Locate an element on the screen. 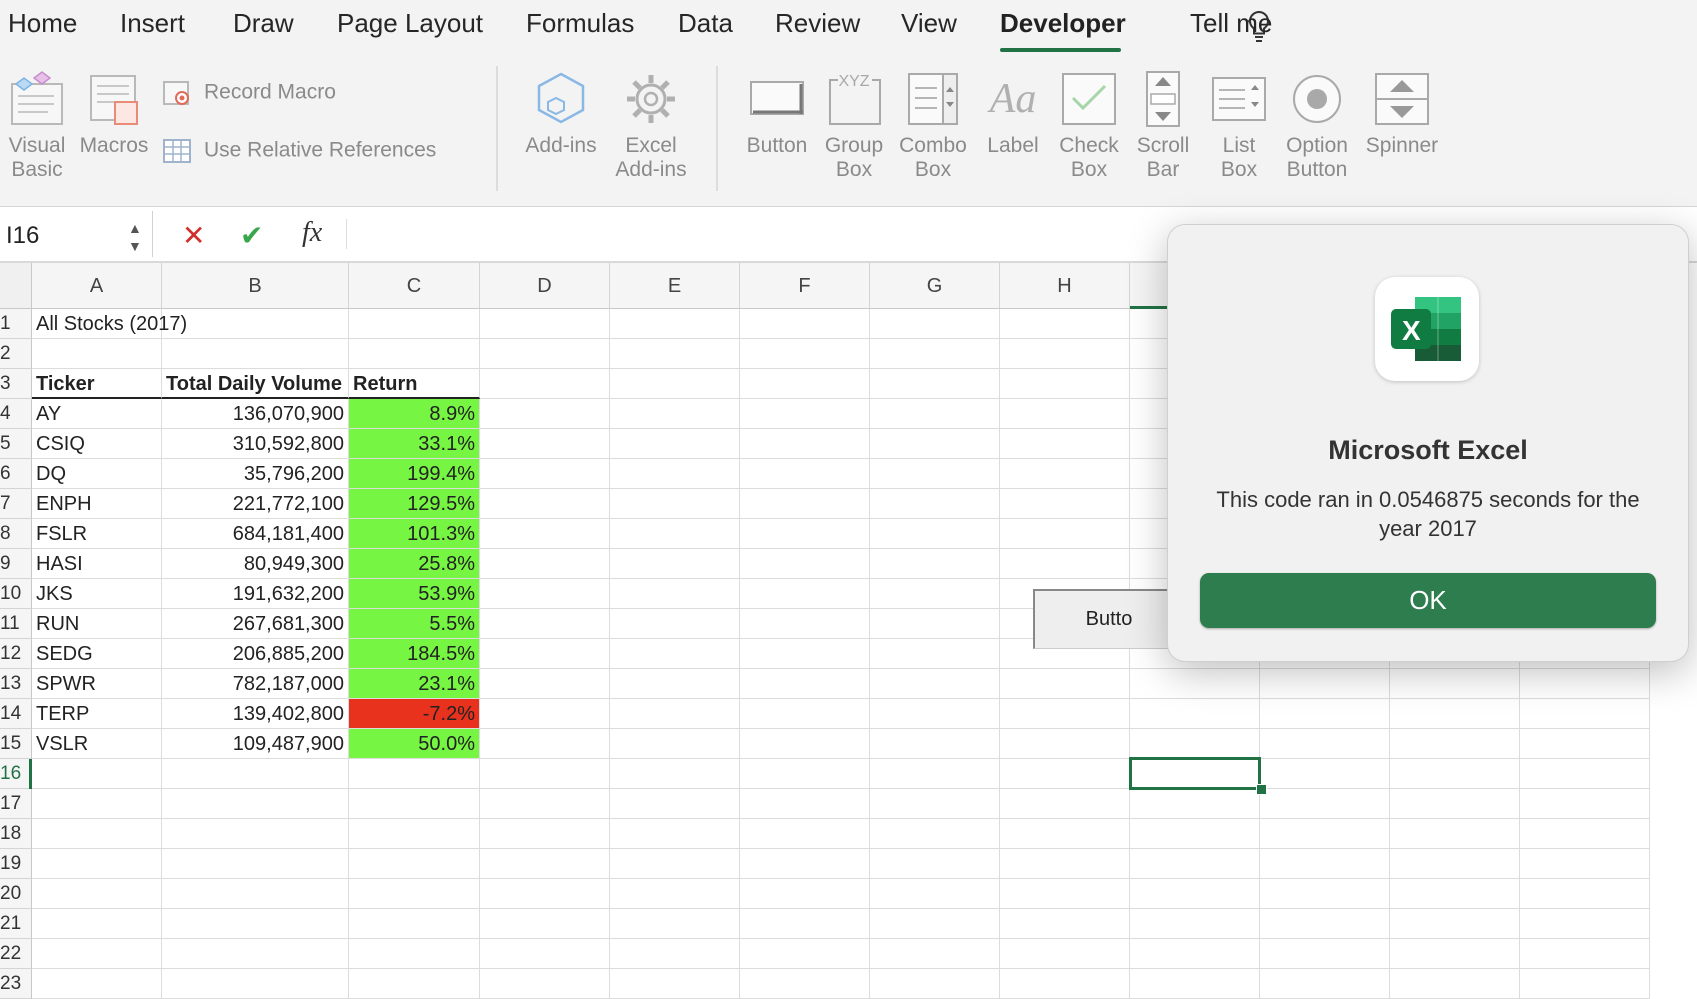  volume-cell: 80,949,300 is located at coordinates (255, 564).